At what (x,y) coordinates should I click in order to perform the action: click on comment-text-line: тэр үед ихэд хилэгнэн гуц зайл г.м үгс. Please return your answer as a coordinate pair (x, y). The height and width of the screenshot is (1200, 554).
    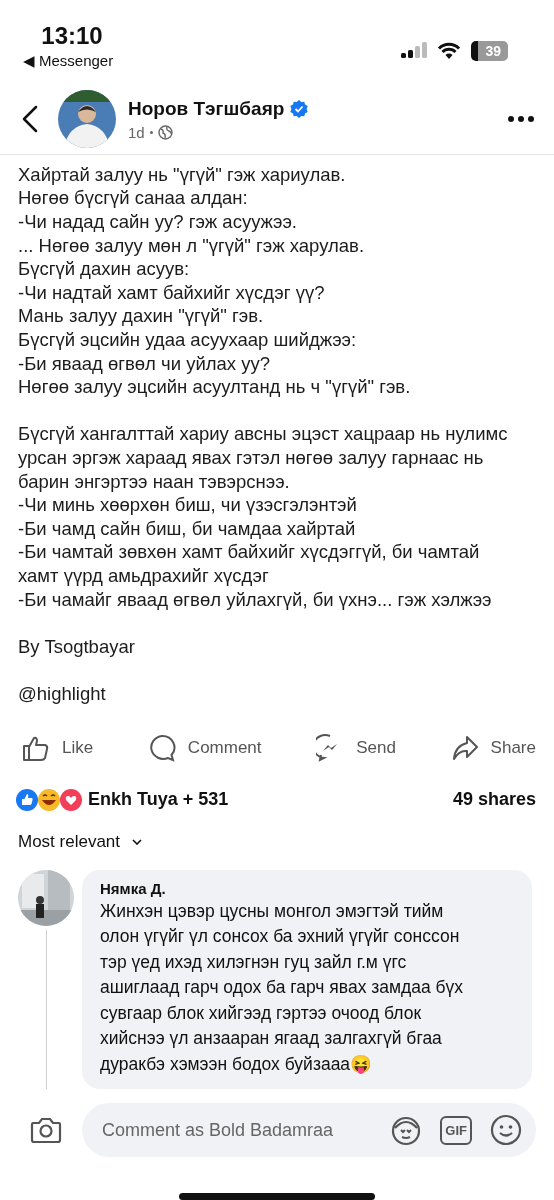
    Looking at the image, I should click on (254, 962).